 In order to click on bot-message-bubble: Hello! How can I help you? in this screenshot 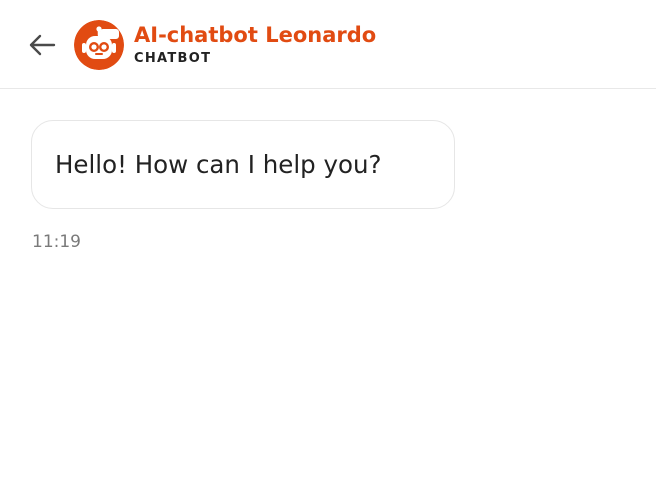, I will do `click(243, 164)`.